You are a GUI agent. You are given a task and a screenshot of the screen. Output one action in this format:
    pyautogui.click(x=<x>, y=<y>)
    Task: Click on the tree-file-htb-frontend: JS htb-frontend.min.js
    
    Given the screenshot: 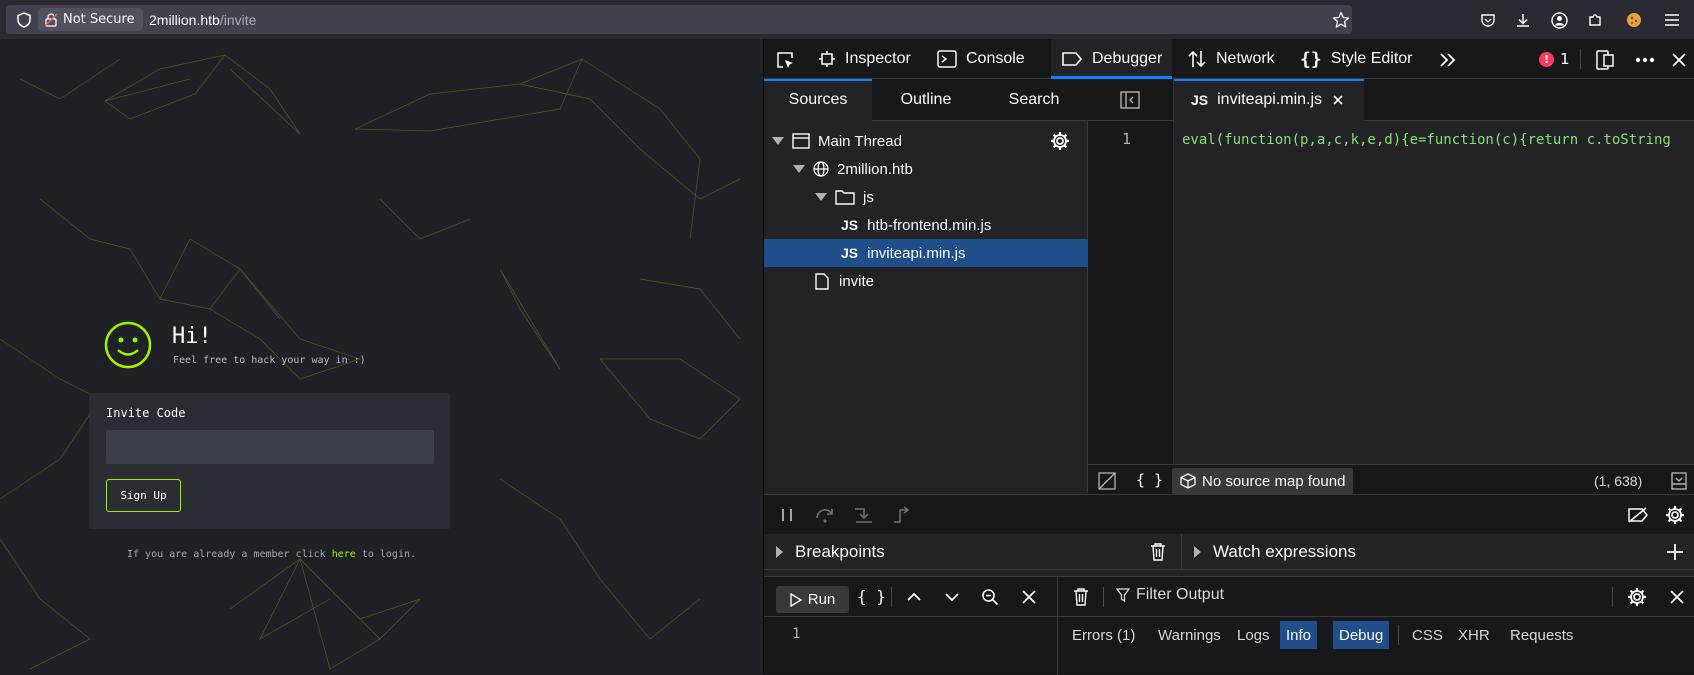 What is the action you would take?
    pyautogui.click(x=926, y=225)
    